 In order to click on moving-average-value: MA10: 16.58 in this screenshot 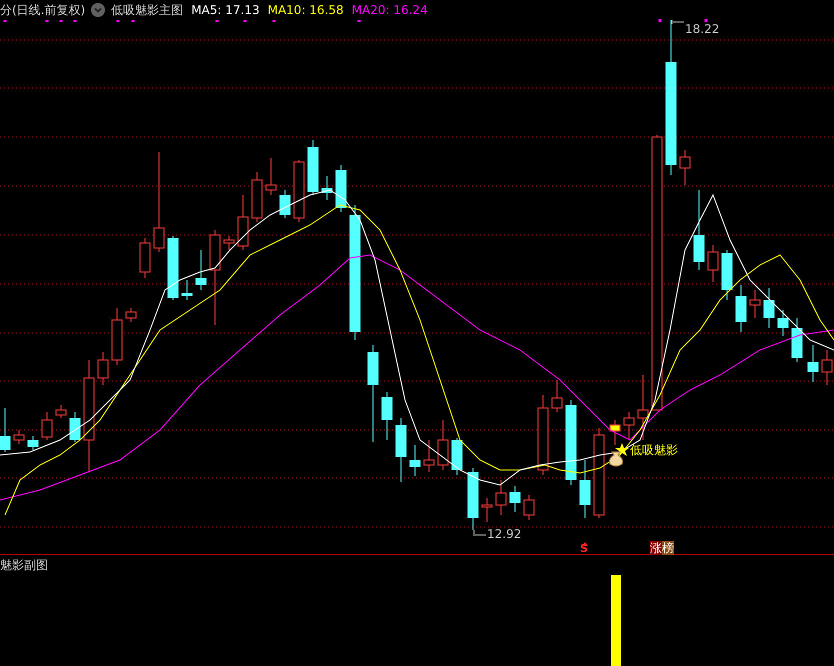, I will do `click(306, 10)`.